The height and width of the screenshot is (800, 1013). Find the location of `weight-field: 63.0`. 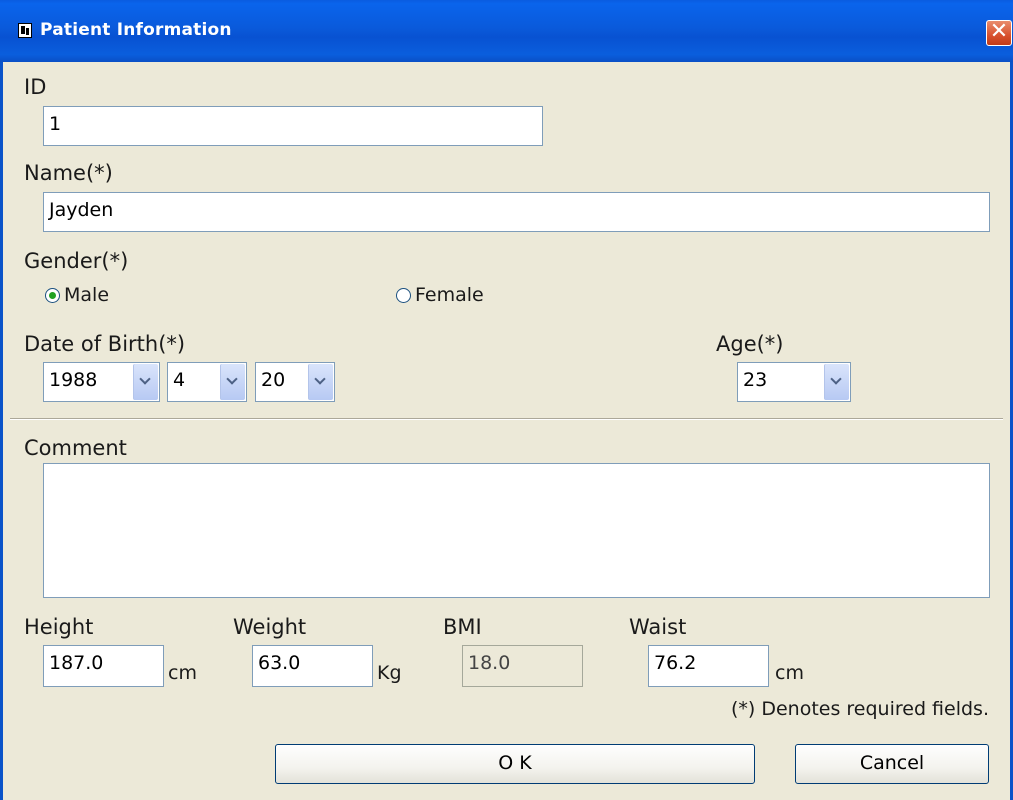

weight-field: 63.0 is located at coordinates (312, 666).